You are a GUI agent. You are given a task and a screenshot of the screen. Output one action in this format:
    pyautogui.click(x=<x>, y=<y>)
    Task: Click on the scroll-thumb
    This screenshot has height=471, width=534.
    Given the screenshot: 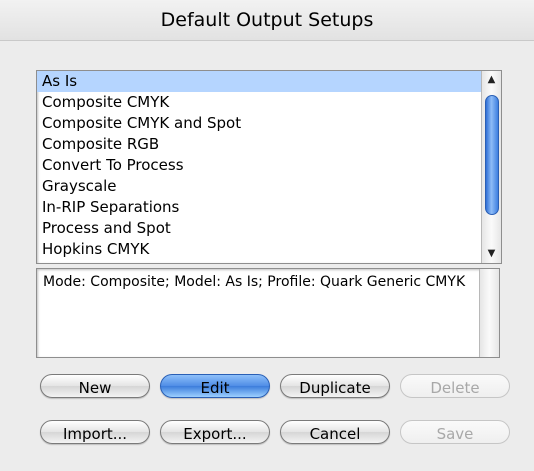 What is the action you would take?
    pyautogui.click(x=492, y=155)
    